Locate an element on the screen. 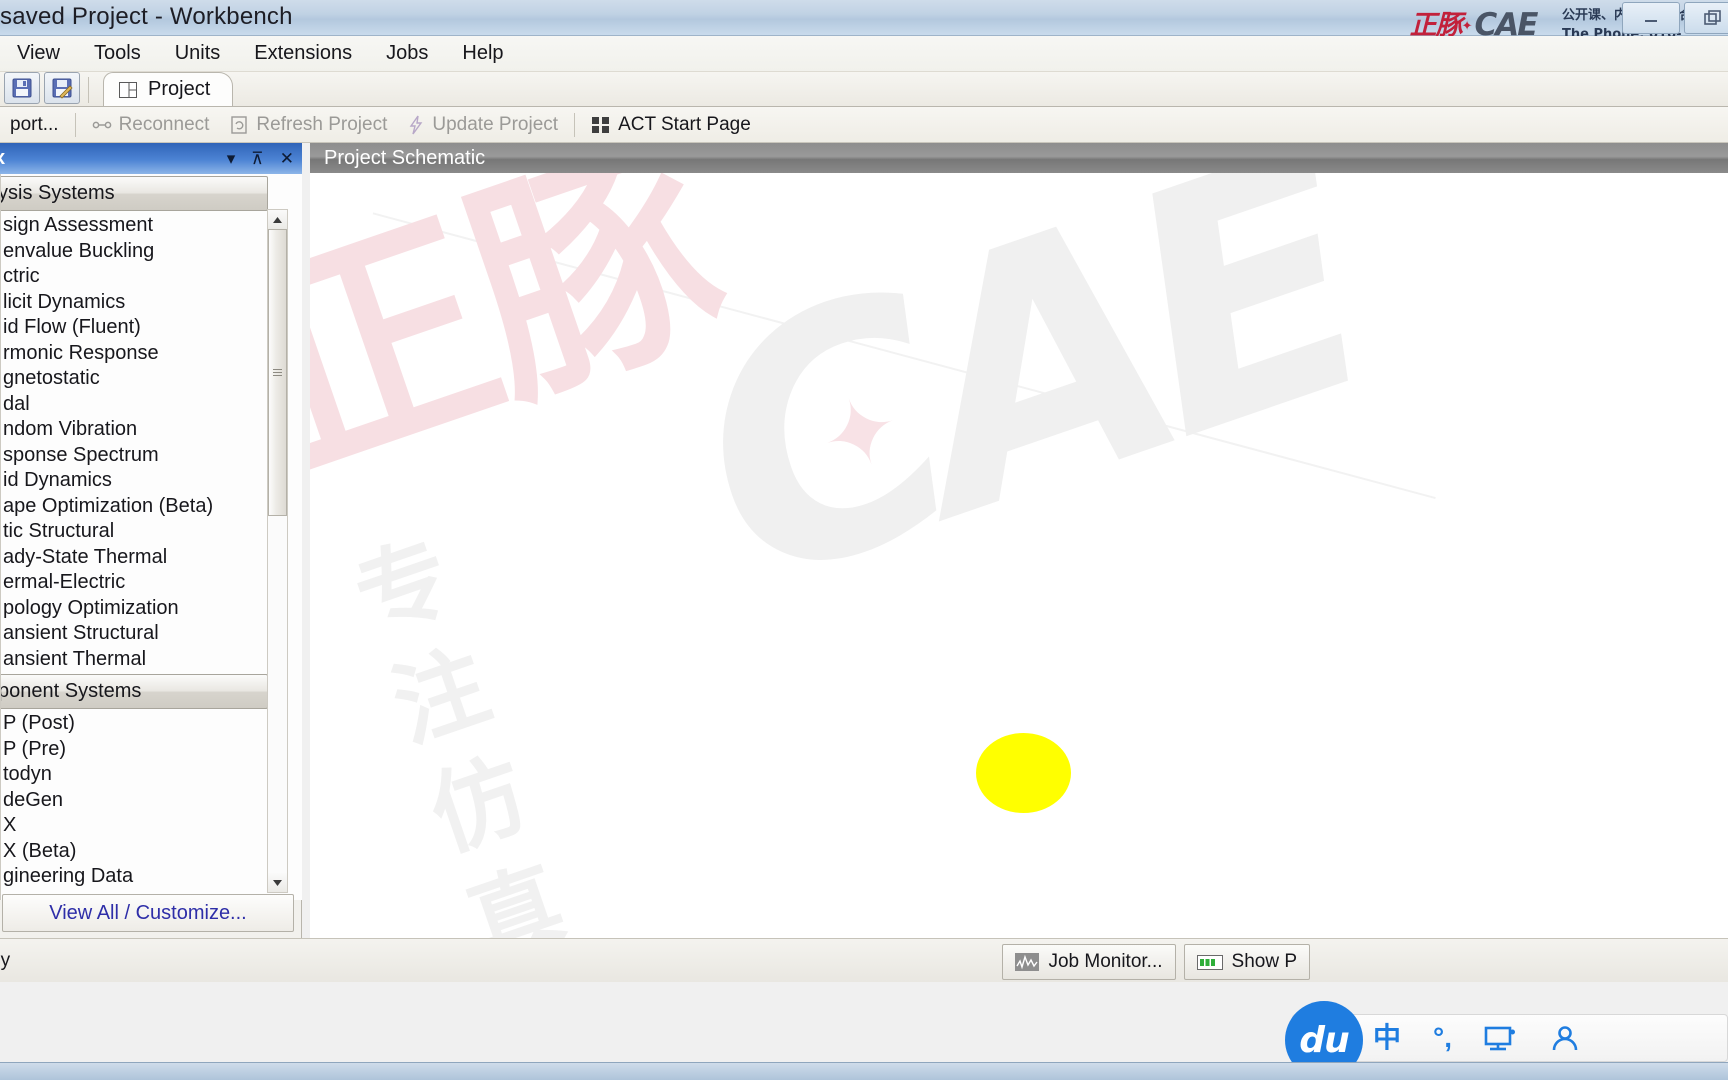 The width and height of the screenshot is (1728, 1080). maximize-icon is located at coordinates (1712, 17).